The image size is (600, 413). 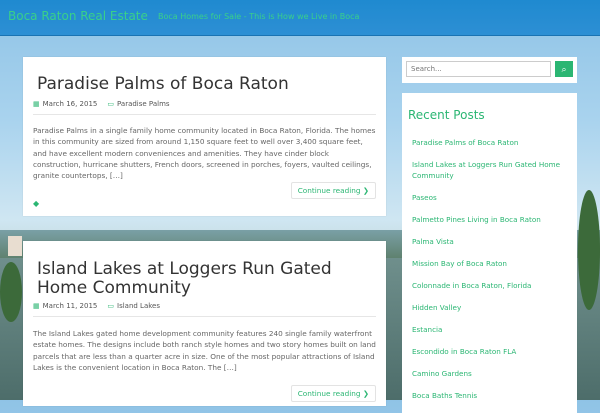 I want to click on post-date: March 16, 2015, so click(x=70, y=104).